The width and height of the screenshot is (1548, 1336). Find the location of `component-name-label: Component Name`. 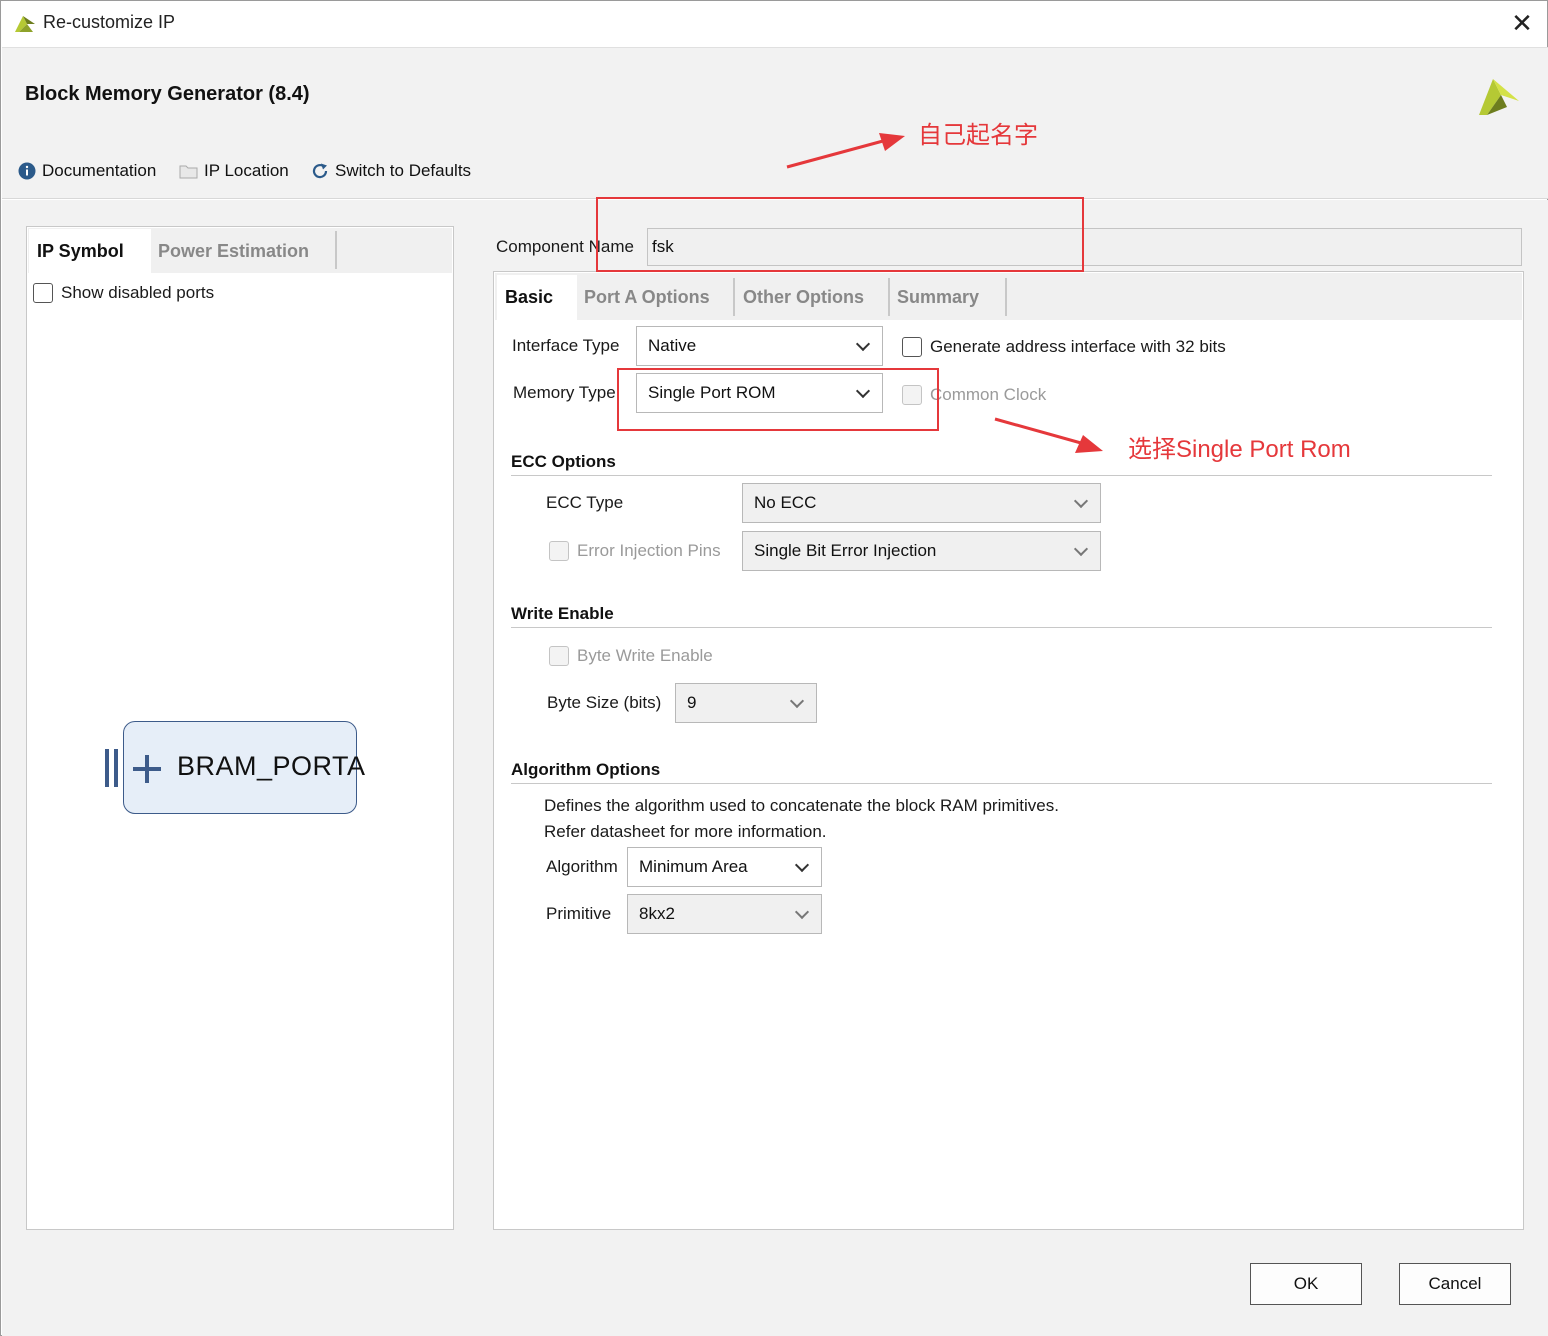

component-name-label: Component Name is located at coordinates (565, 246).